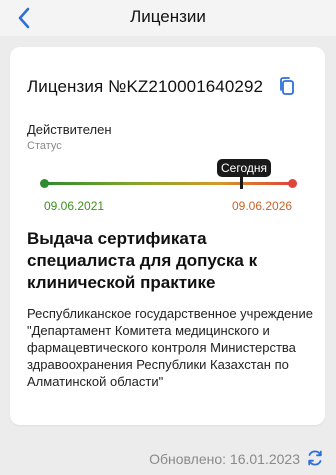 The width and height of the screenshot is (336, 475). What do you see at coordinates (44, 183) in the screenshot?
I see `timeline-start-dot` at bounding box center [44, 183].